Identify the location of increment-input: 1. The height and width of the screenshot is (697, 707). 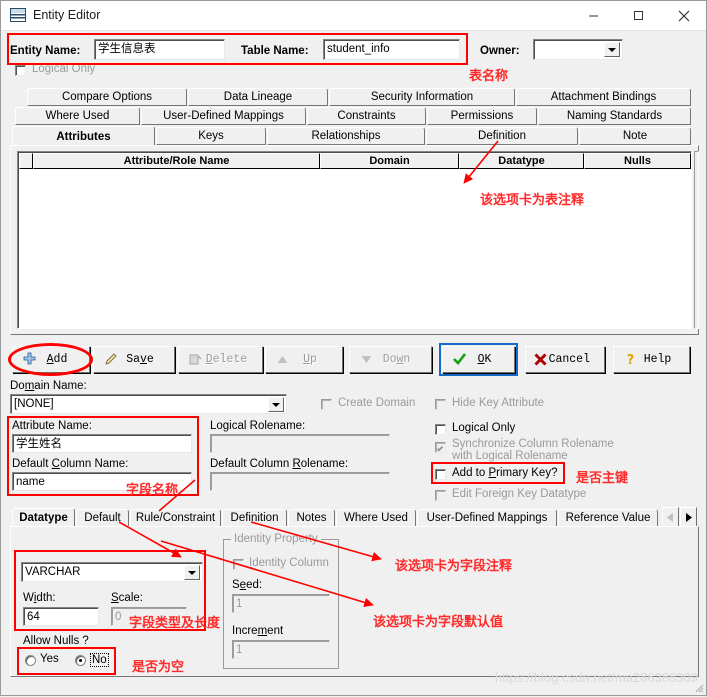
(281, 649).